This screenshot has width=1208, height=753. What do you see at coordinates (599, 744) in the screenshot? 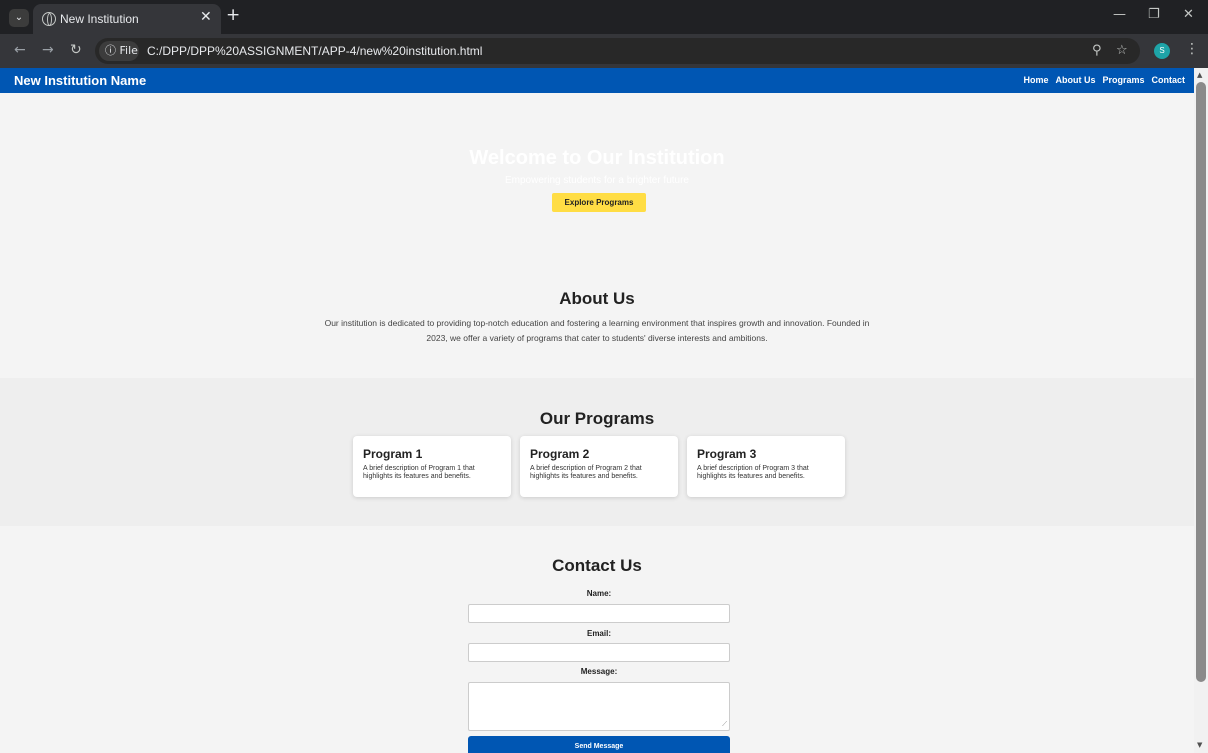
I see `send-message-button: Send Message` at bounding box center [599, 744].